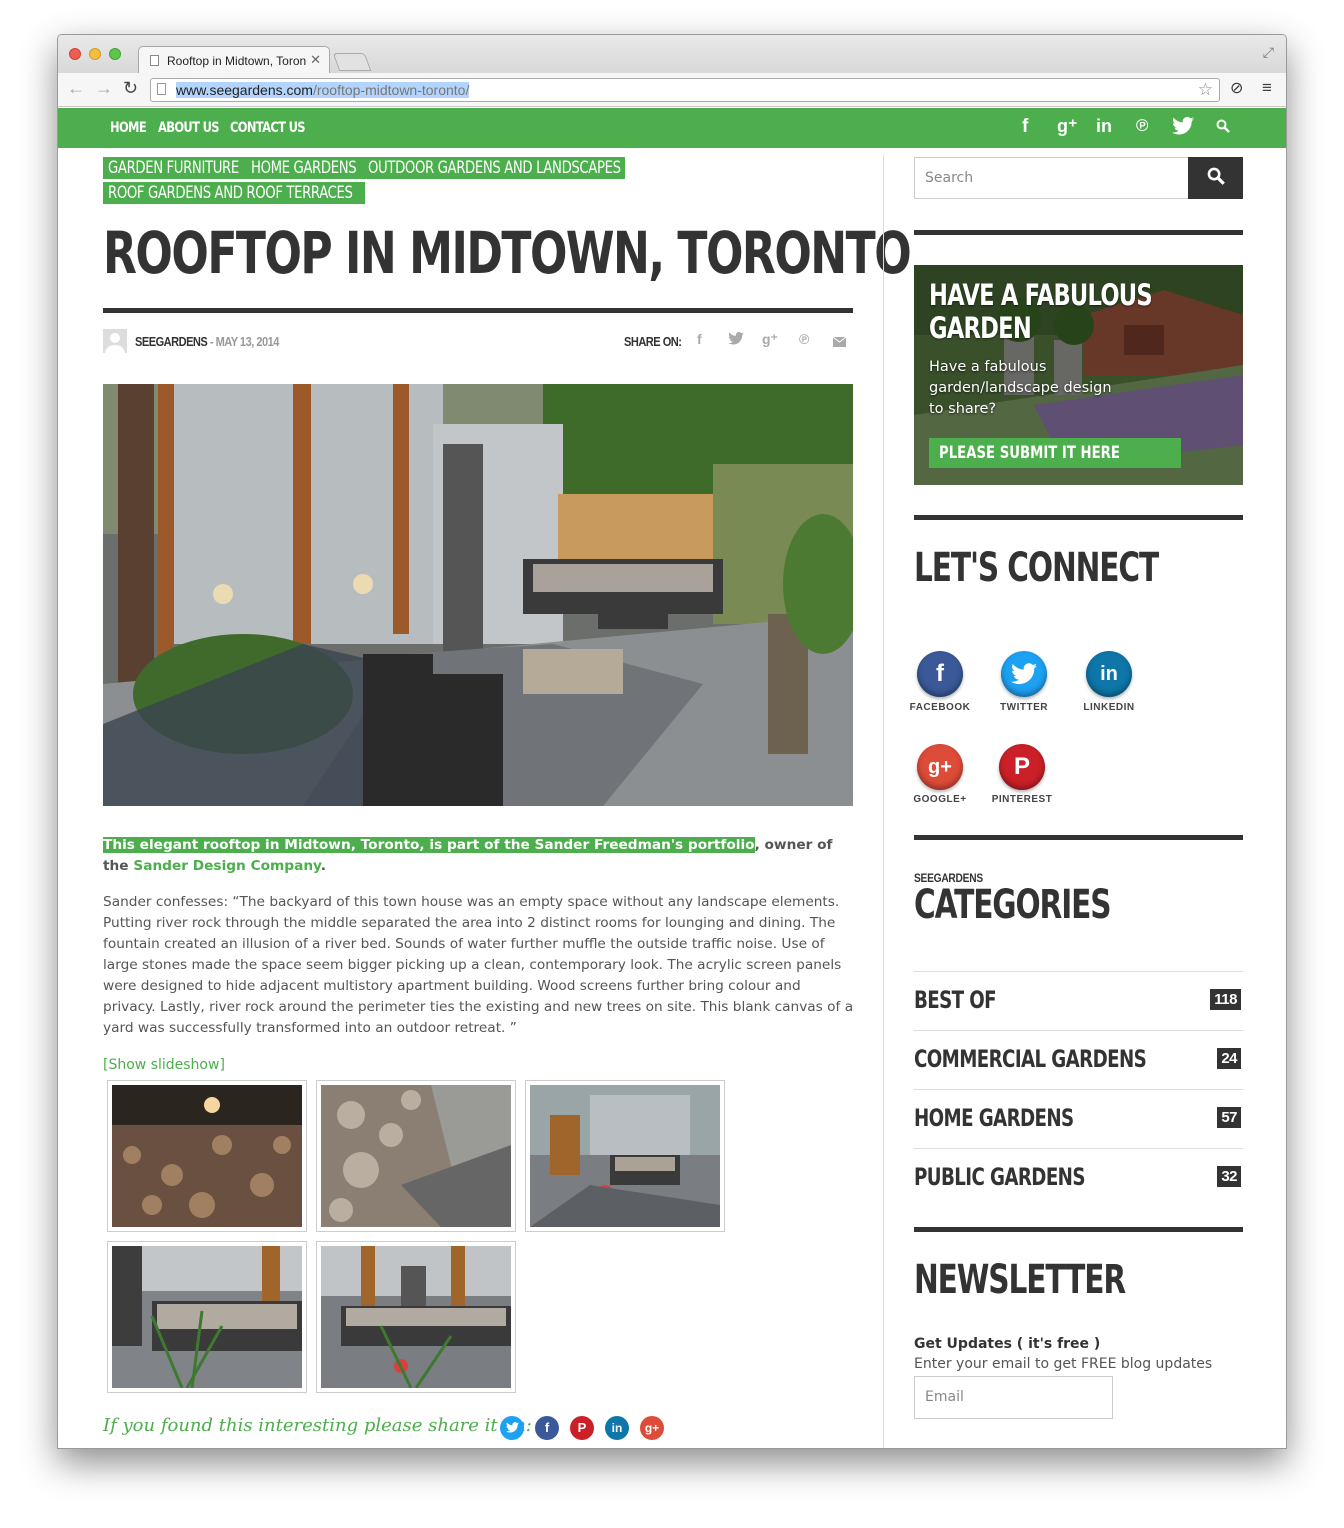  Describe the element at coordinates (1013, 1397) in the screenshot. I see `email-field: Email` at that location.